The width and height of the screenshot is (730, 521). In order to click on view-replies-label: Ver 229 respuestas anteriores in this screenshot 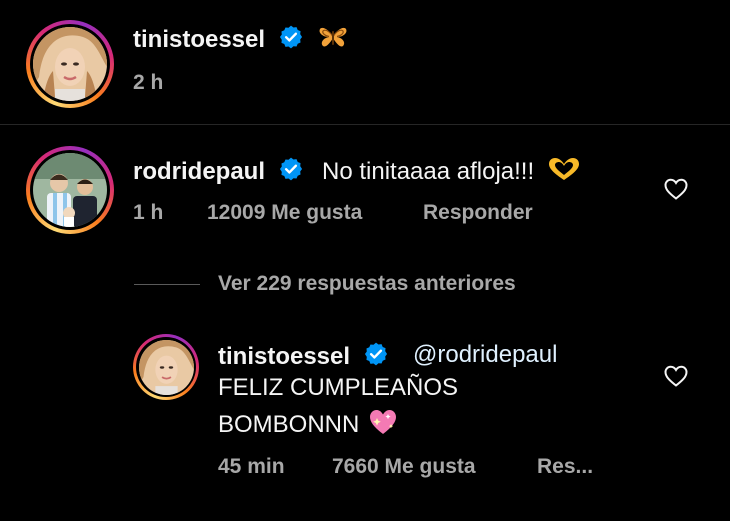, I will do `click(367, 284)`.